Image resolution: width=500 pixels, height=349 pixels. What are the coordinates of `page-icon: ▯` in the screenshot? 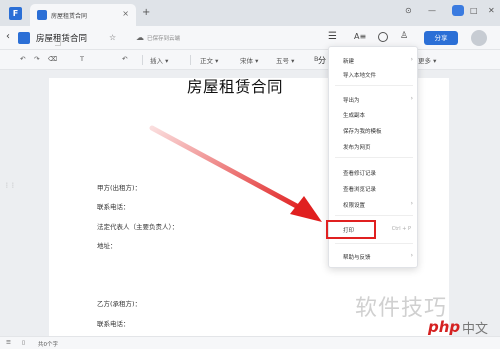 It's located at (23, 343).